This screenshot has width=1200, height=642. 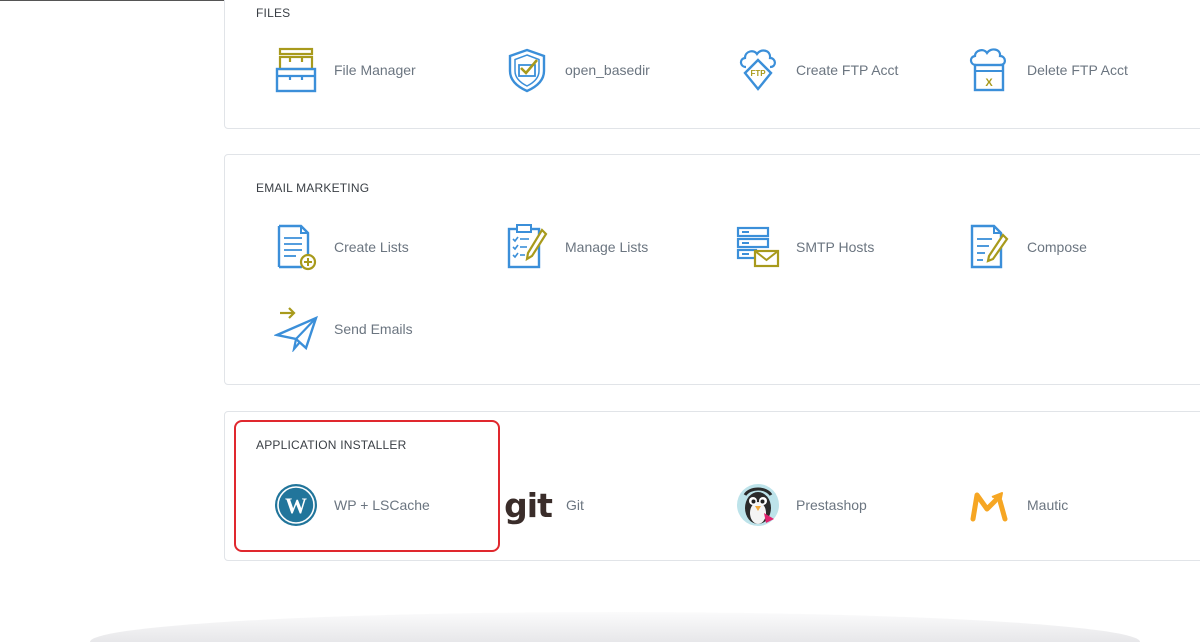 What do you see at coordinates (296, 70) in the screenshot?
I see `file-manager-icon` at bounding box center [296, 70].